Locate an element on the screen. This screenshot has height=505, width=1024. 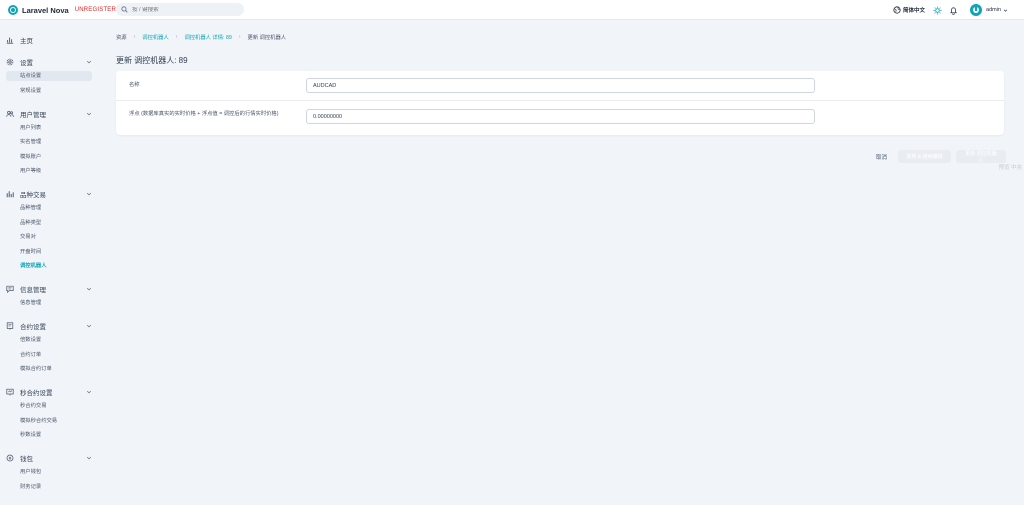
user-menu: admin is located at coordinates (989, 10).